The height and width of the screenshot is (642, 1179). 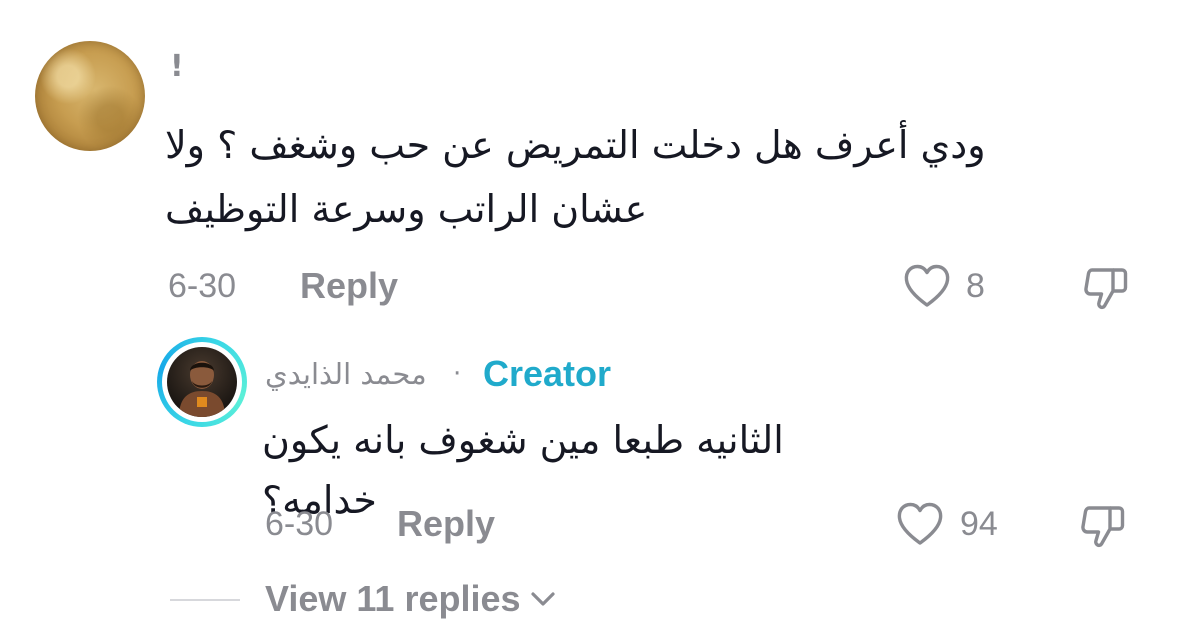 What do you see at coordinates (547, 373) in the screenshot?
I see `creator-badge: Creator` at bounding box center [547, 373].